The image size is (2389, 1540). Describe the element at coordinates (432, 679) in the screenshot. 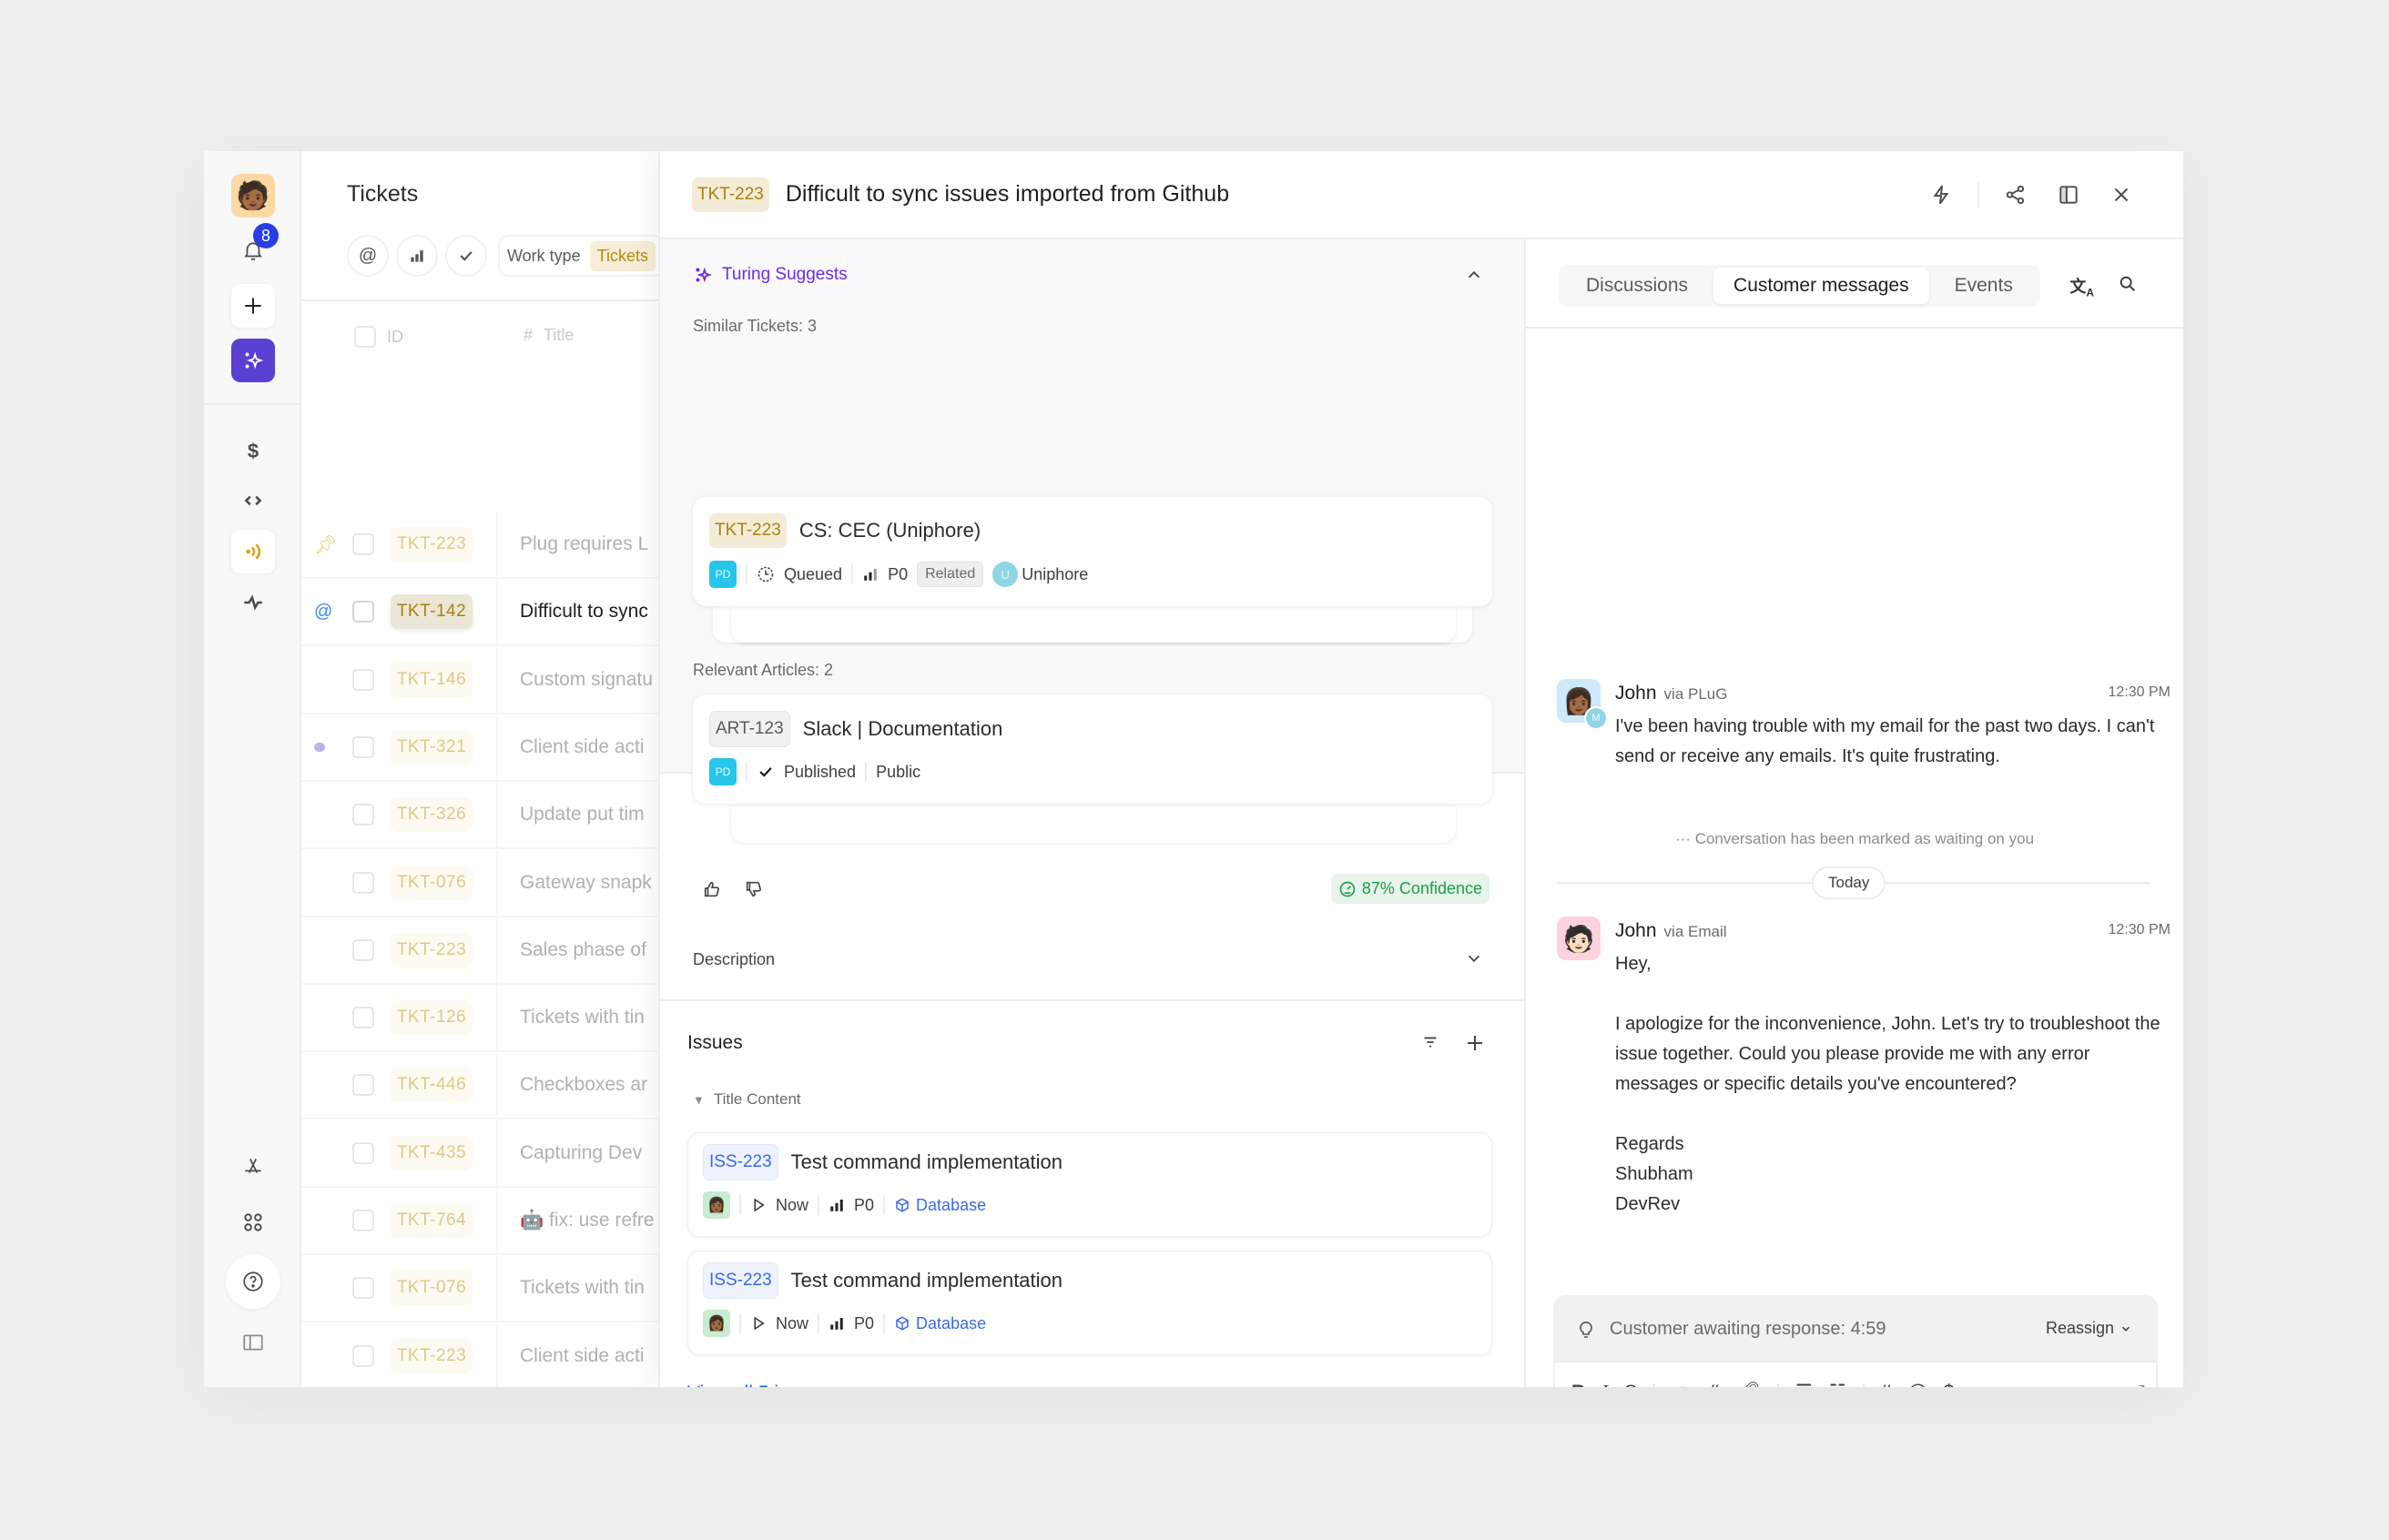

I see `ticket-id: TKT-146` at that location.